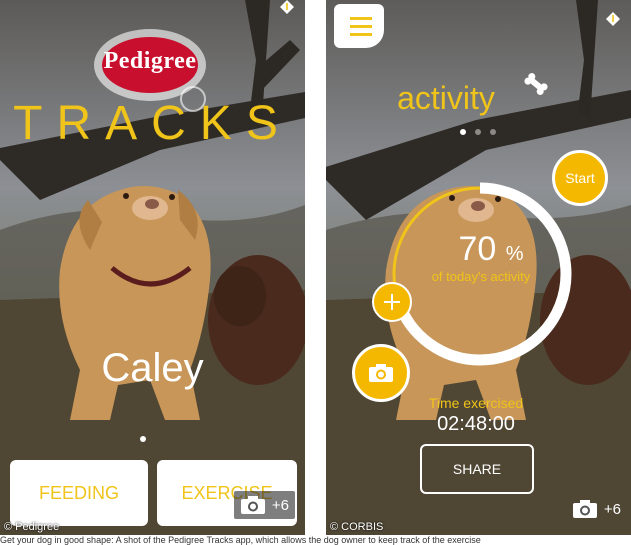 The height and width of the screenshot is (545, 631). What do you see at coordinates (32, 527) in the screenshot?
I see `photo-credit: © Pedigree` at bounding box center [32, 527].